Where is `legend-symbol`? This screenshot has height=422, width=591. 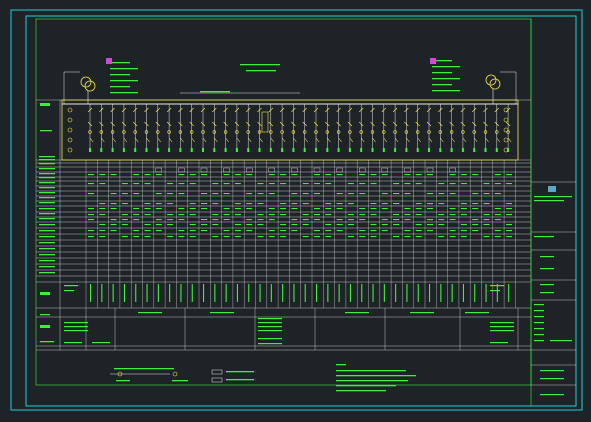
legend-symbol is located at coordinates (175, 374).